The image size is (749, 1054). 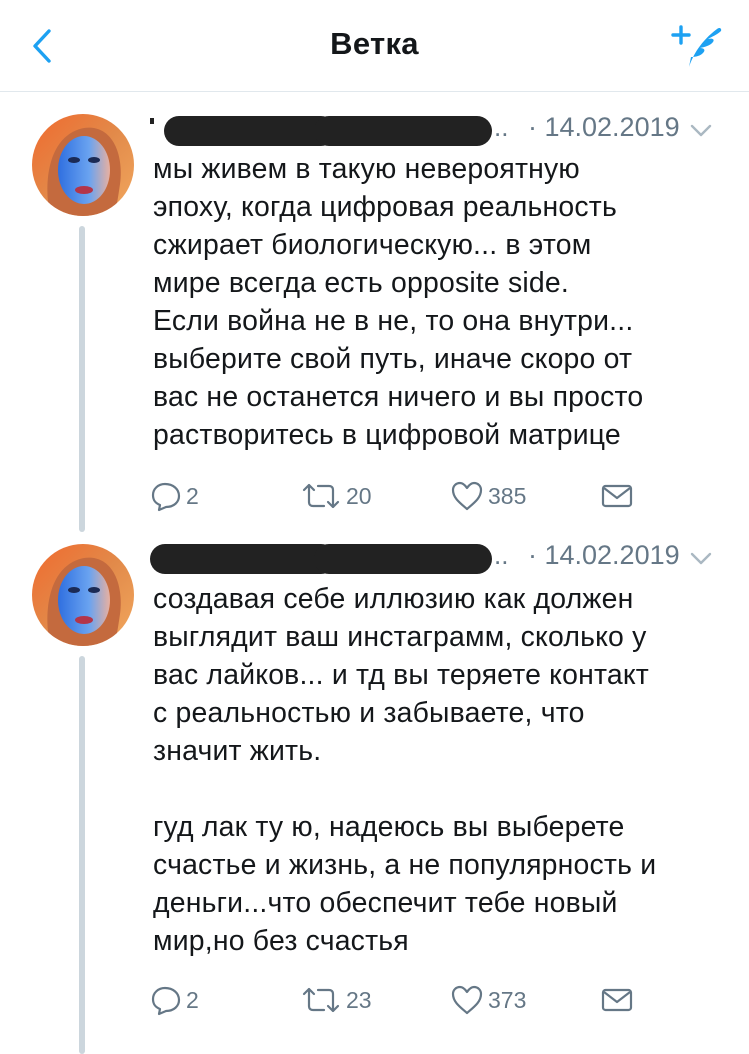 What do you see at coordinates (400, 496) in the screenshot?
I see `tweet-actions: 2 20 385` at bounding box center [400, 496].